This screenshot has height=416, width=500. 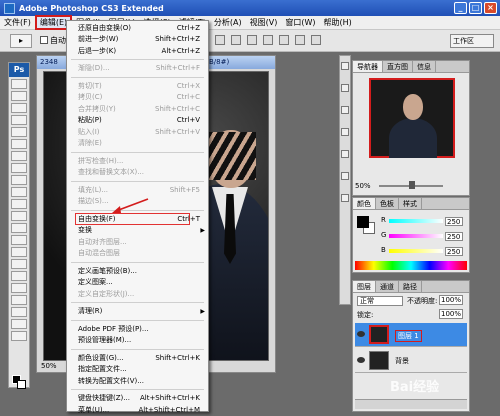 I want to click on panel-tab: 颜色, so click(x=364, y=203).